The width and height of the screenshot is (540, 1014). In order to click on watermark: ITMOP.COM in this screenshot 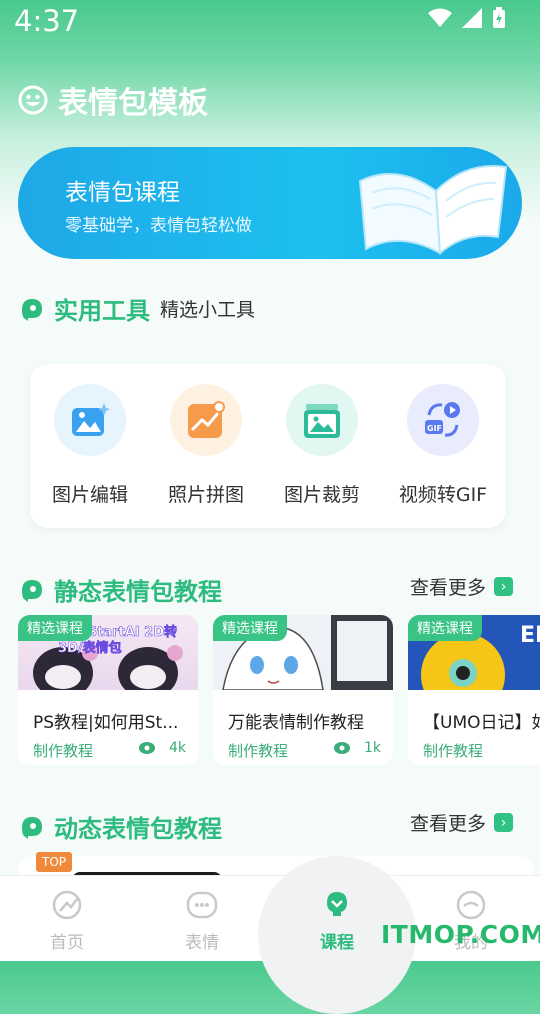, I will do `click(460, 934)`.